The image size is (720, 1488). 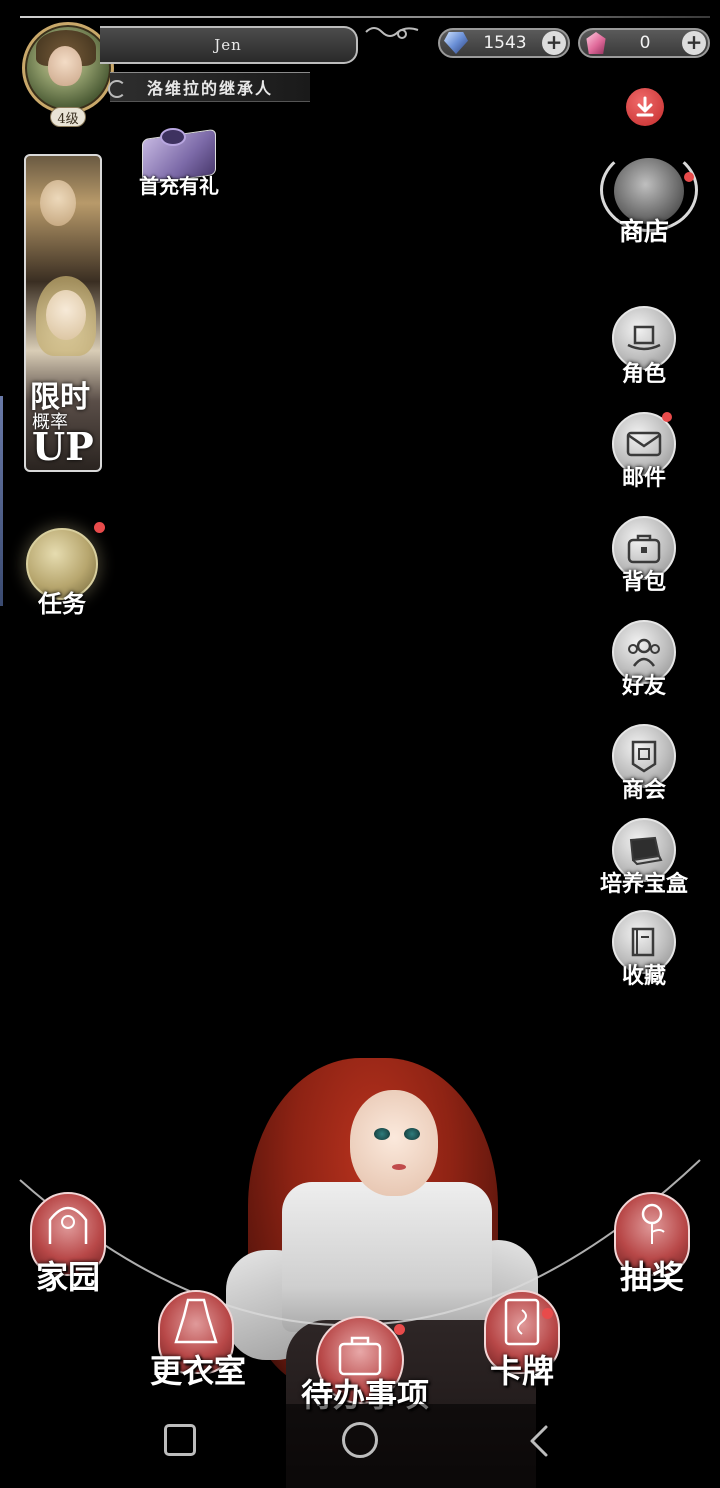 What do you see at coordinates (653, 1223) in the screenshot?
I see `rose-icon` at bounding box center [653, 1223].